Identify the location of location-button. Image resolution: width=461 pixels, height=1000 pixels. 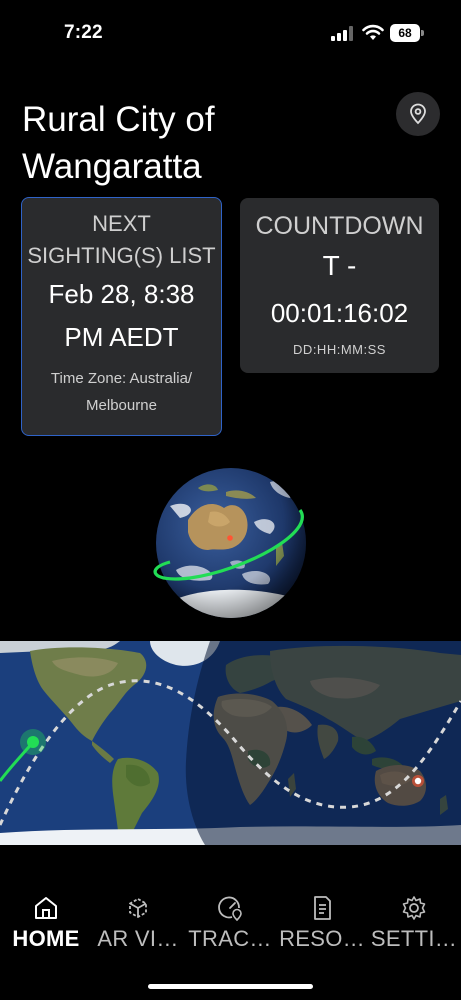
(418, 114).